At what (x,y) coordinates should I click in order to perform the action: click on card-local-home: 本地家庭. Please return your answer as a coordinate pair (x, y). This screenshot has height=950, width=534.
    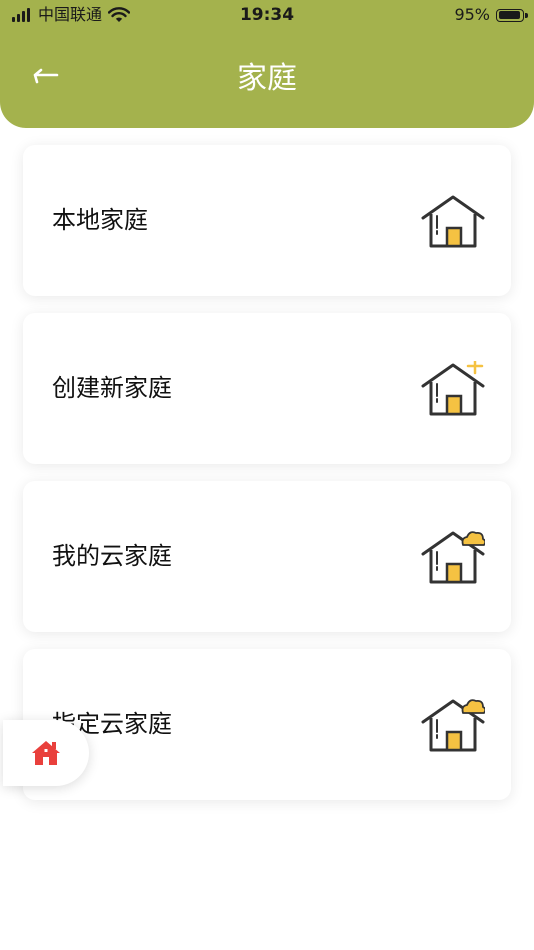
    Looking at the image, I should click on (267, 220).